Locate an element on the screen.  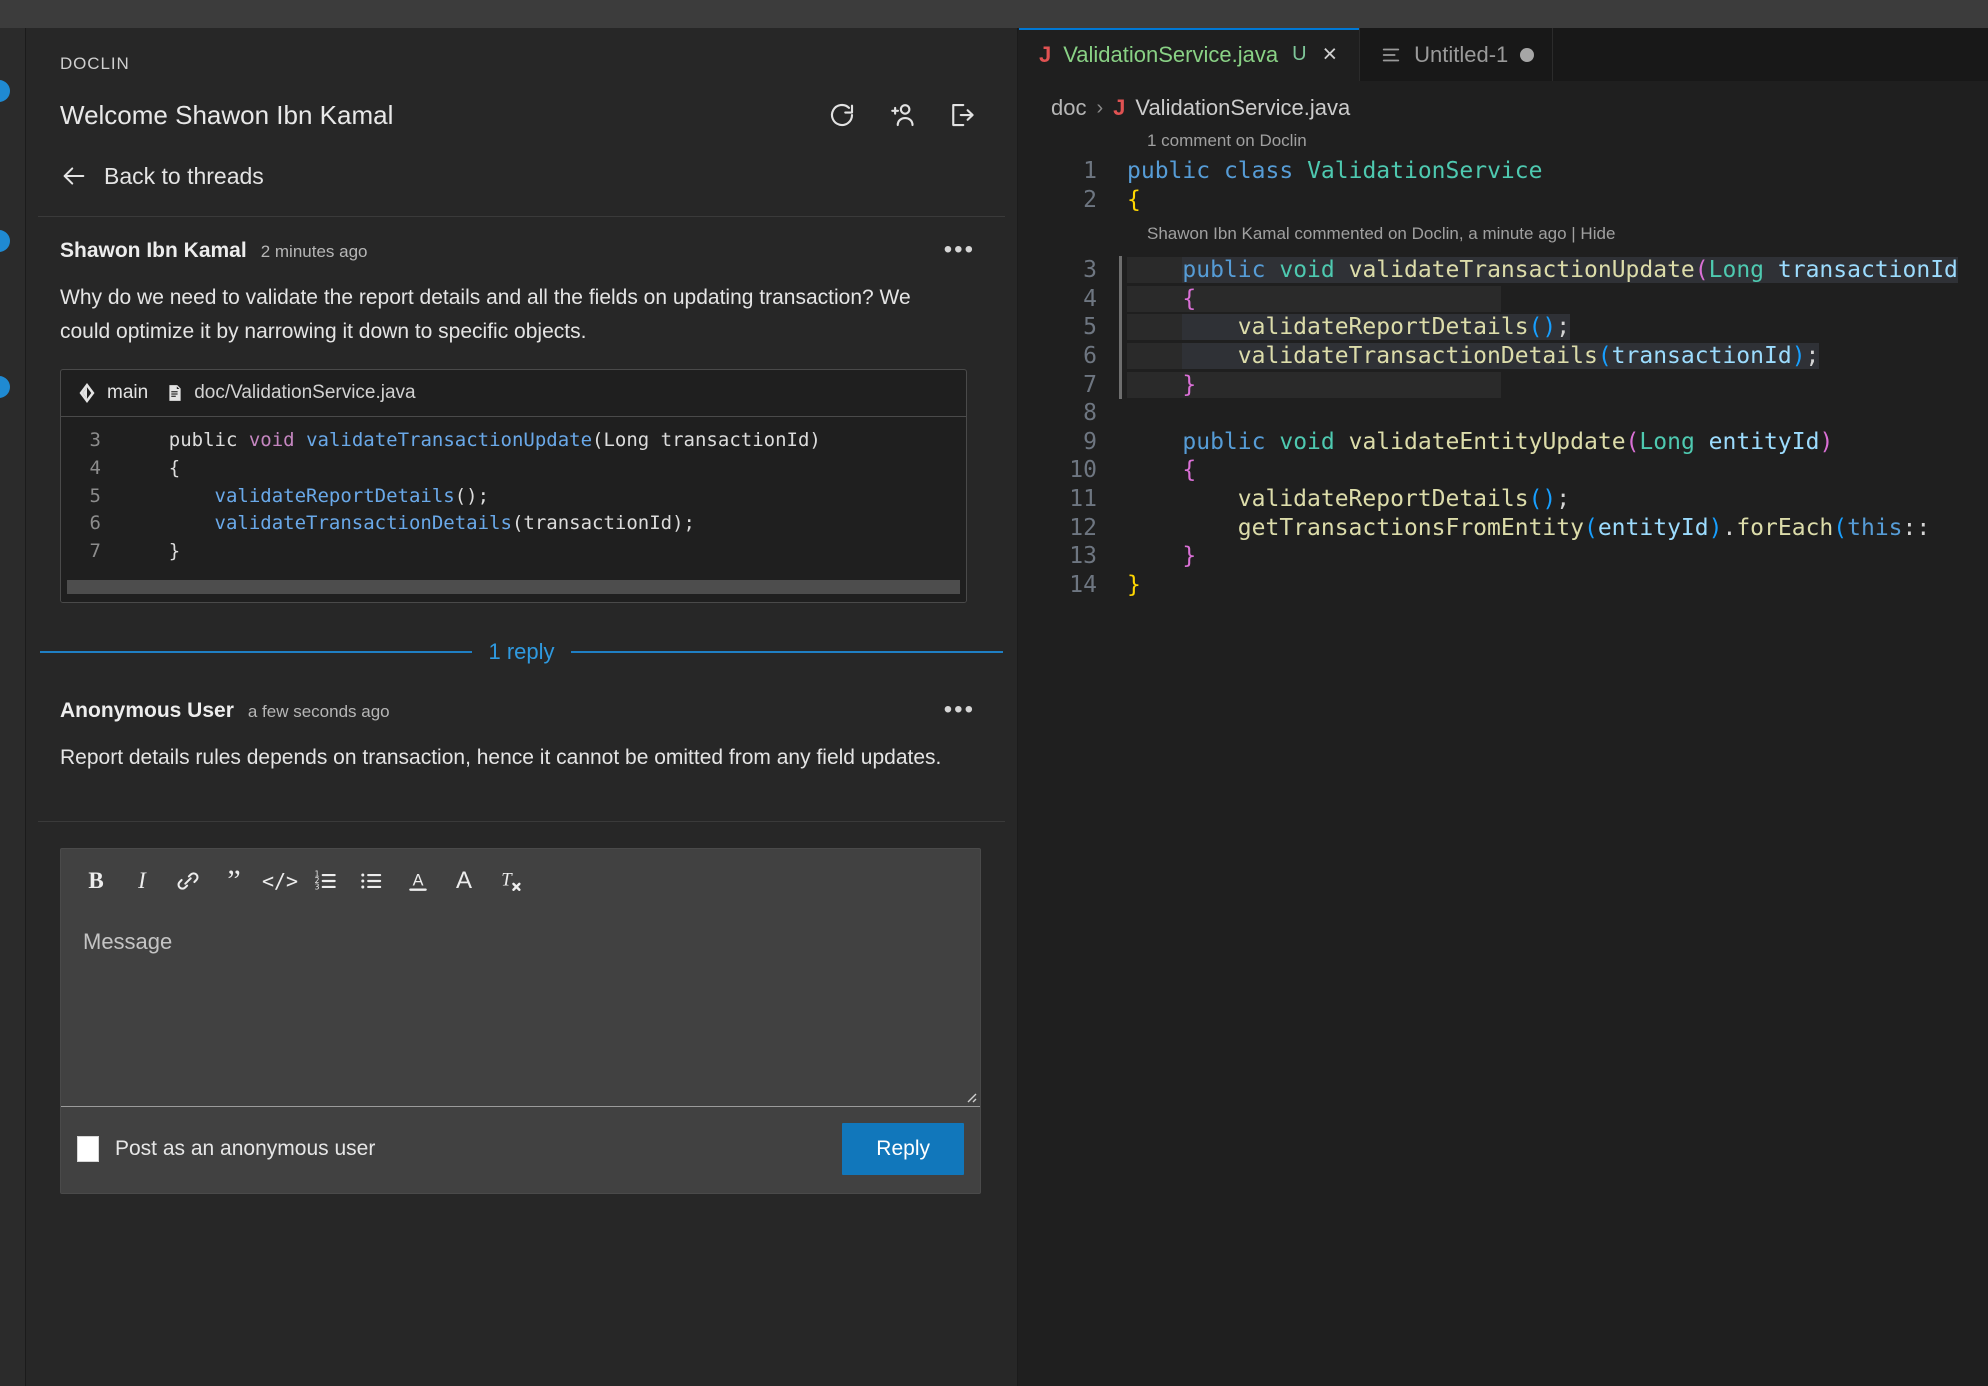
code-line: 14 } is located at coordinates (1503, 585).